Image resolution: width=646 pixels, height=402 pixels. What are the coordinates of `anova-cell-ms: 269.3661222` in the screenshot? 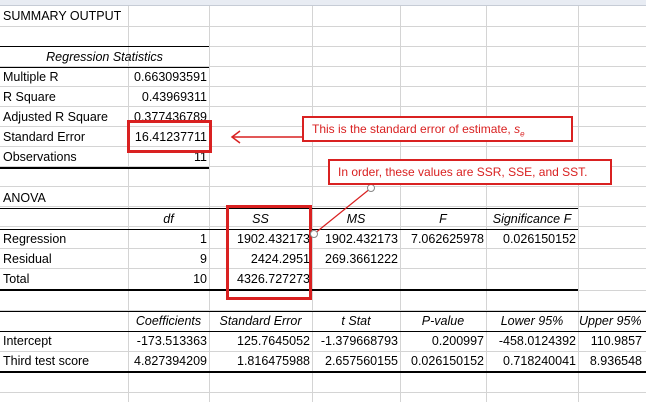 It's located at (355, 259).